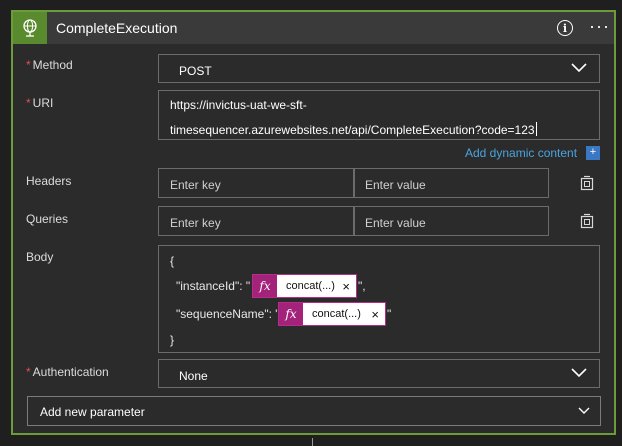 The height and width of the screenshot is (446, 622). What do you see at coordinates (195, 71) in the screenshot?
I see `method-value: POST` at bounding box center [195, 71].